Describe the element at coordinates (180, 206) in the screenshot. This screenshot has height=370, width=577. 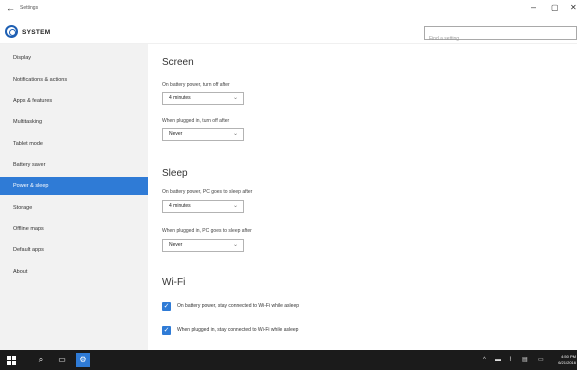
I see `sleep-battery-value: 4 minutes` at that location.